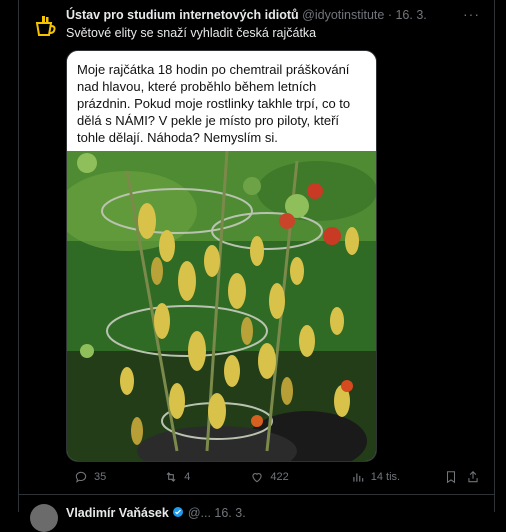 The width and height of the screenshot is (506, 532). What do you see at coordinates (229, 513) in the screenshot?
I see `next-tweet-date: 16. 3.` at bounding box center [229, 513].